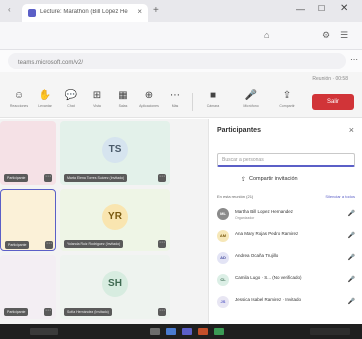  Describe the element at coordinates (287, 102) in the screenshot. I see `toolbar-share-button: ⇪ Compartir` at that location.